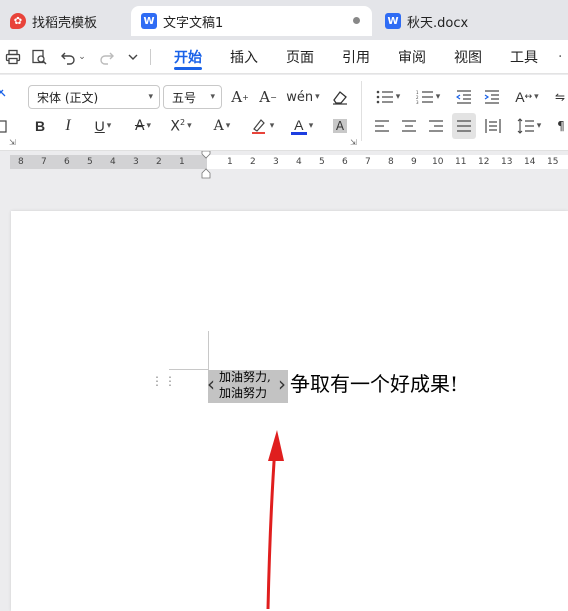  What do you see at coordinates (303, 97) in the screenshot?
I see `phonetic-guide-icon: wén ▾` at bounding box center [303, 97].